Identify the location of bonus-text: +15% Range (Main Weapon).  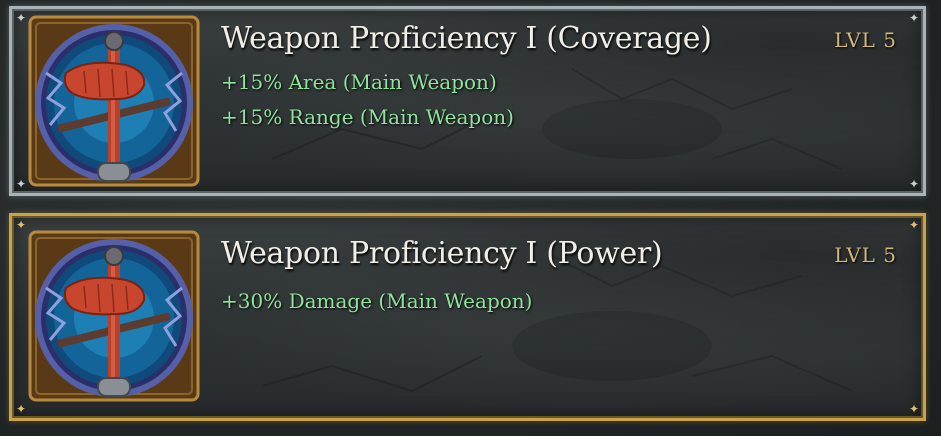
(367, 117).